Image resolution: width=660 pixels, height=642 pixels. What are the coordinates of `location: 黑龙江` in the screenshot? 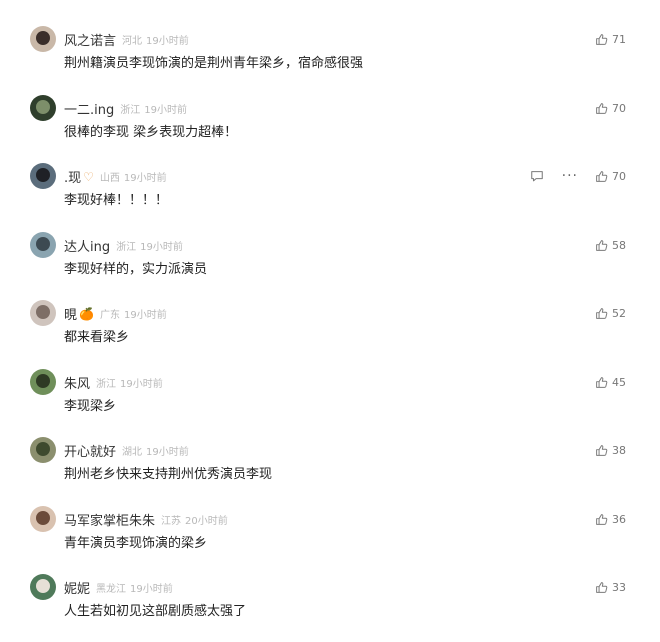 It's located at (111, 589).